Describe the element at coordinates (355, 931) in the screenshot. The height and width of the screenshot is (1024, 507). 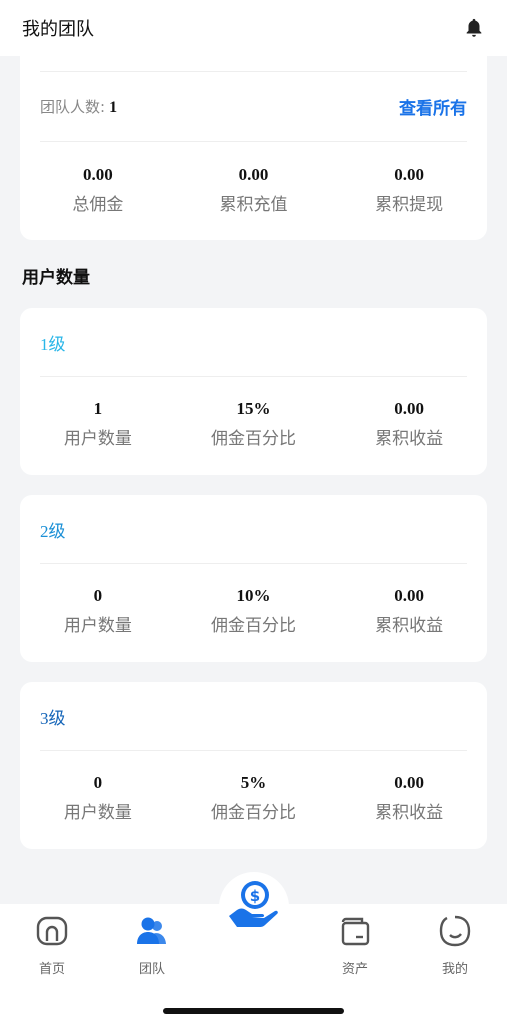
I see `wallet-icon` at that location.